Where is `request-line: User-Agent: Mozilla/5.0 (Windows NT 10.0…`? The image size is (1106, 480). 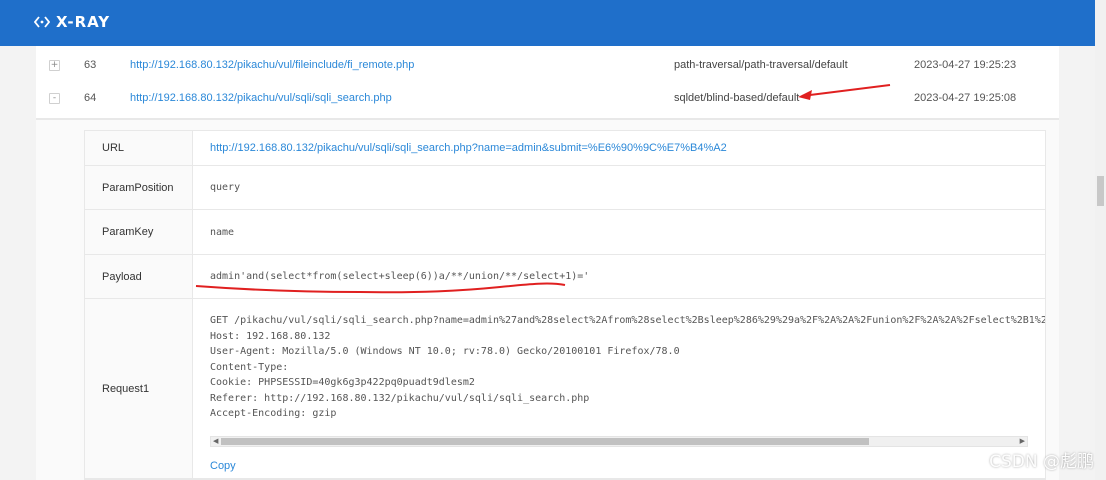
request-line: User-Agent: Mozilla/5.0 (Windows NT 10.0… is located at coordinates (445, 351).